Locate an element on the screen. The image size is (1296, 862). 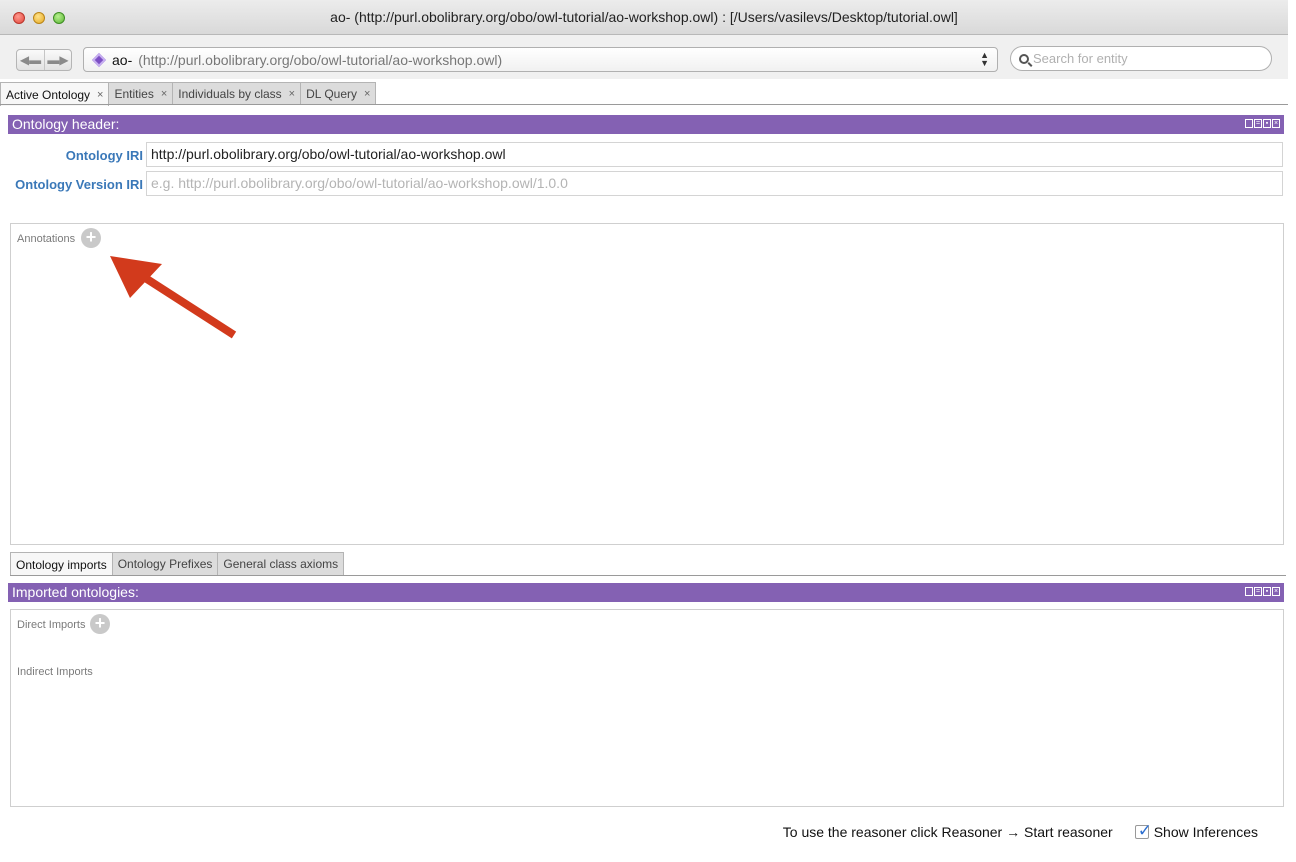
search-input is located at coordinates (1143, 58).